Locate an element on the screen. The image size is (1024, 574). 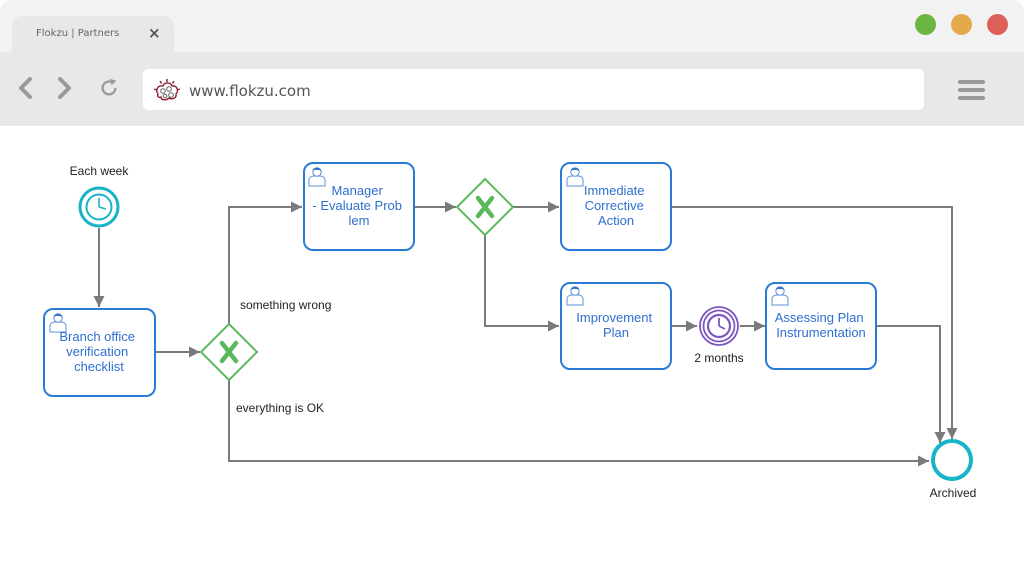
task-branch-office-verification: Branch office verification checklist is located at coordinates (99, 352).